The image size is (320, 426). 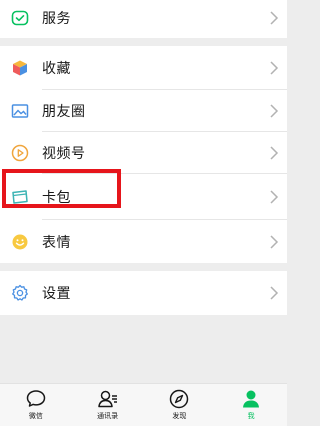 I want to click on menu-item-label: 视频号, so click(x=64, y=153).